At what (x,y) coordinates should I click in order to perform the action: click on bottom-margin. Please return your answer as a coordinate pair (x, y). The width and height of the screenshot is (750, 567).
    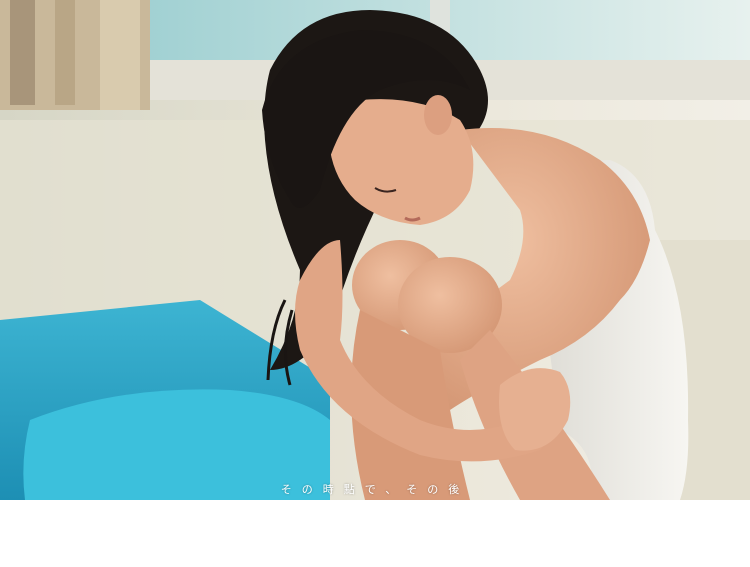
    Looking at the image, I should click on (375, 533).